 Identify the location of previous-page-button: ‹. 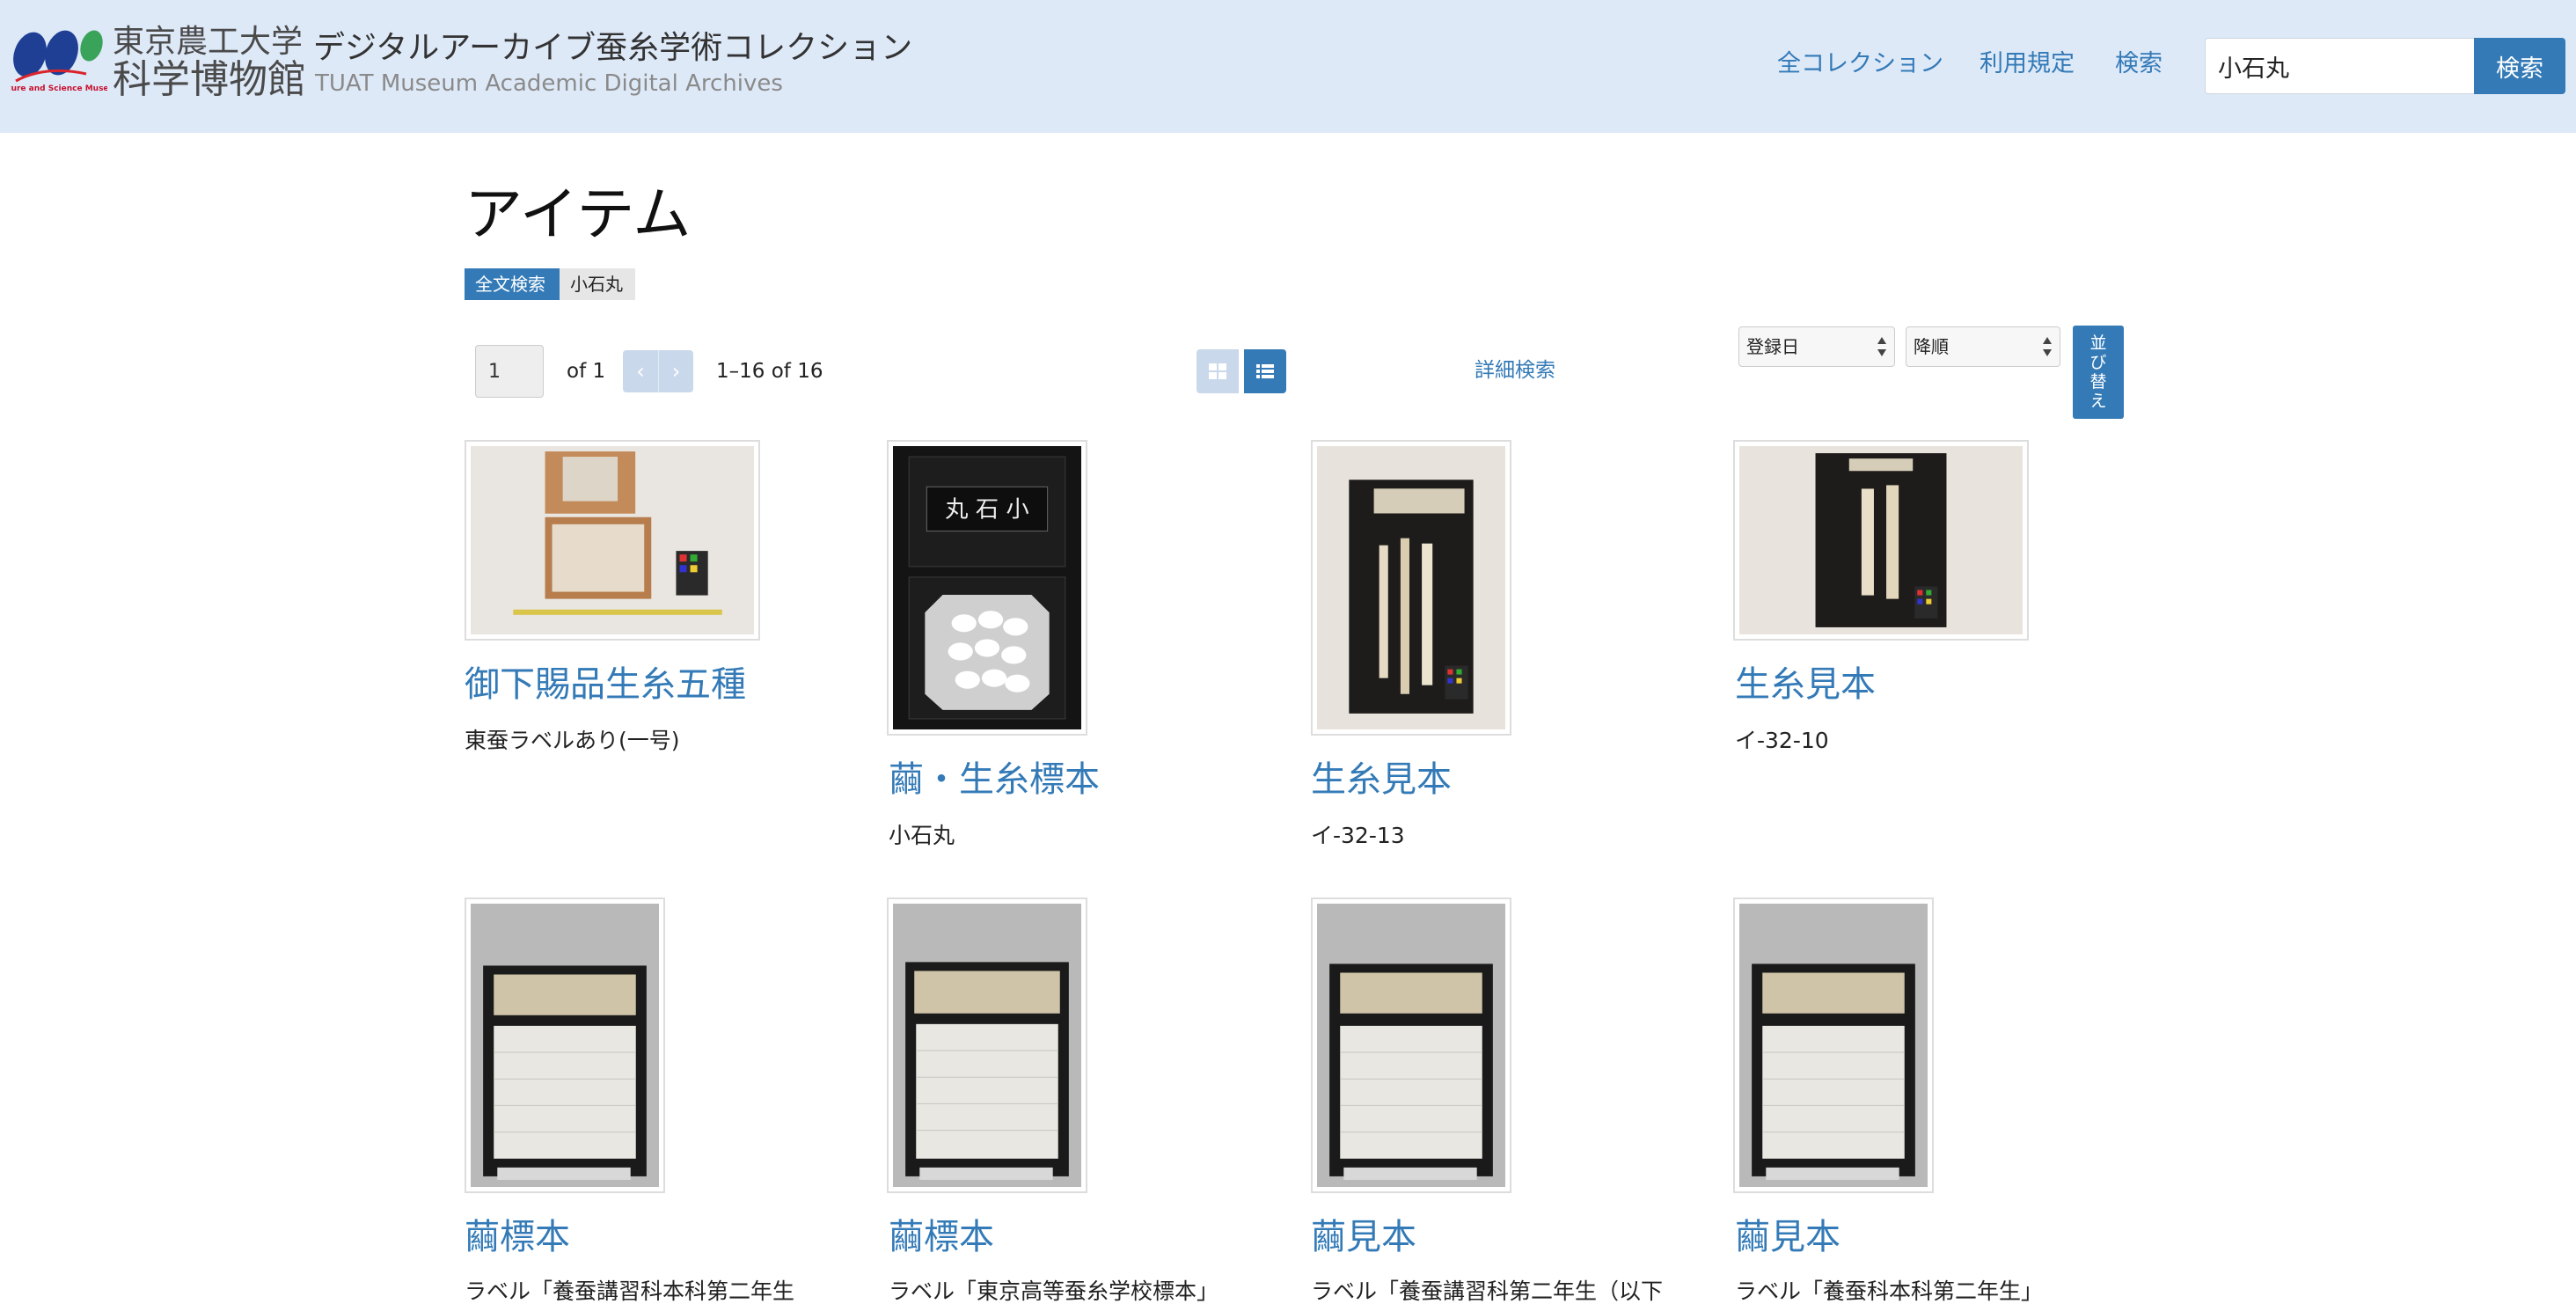
(640, 371).